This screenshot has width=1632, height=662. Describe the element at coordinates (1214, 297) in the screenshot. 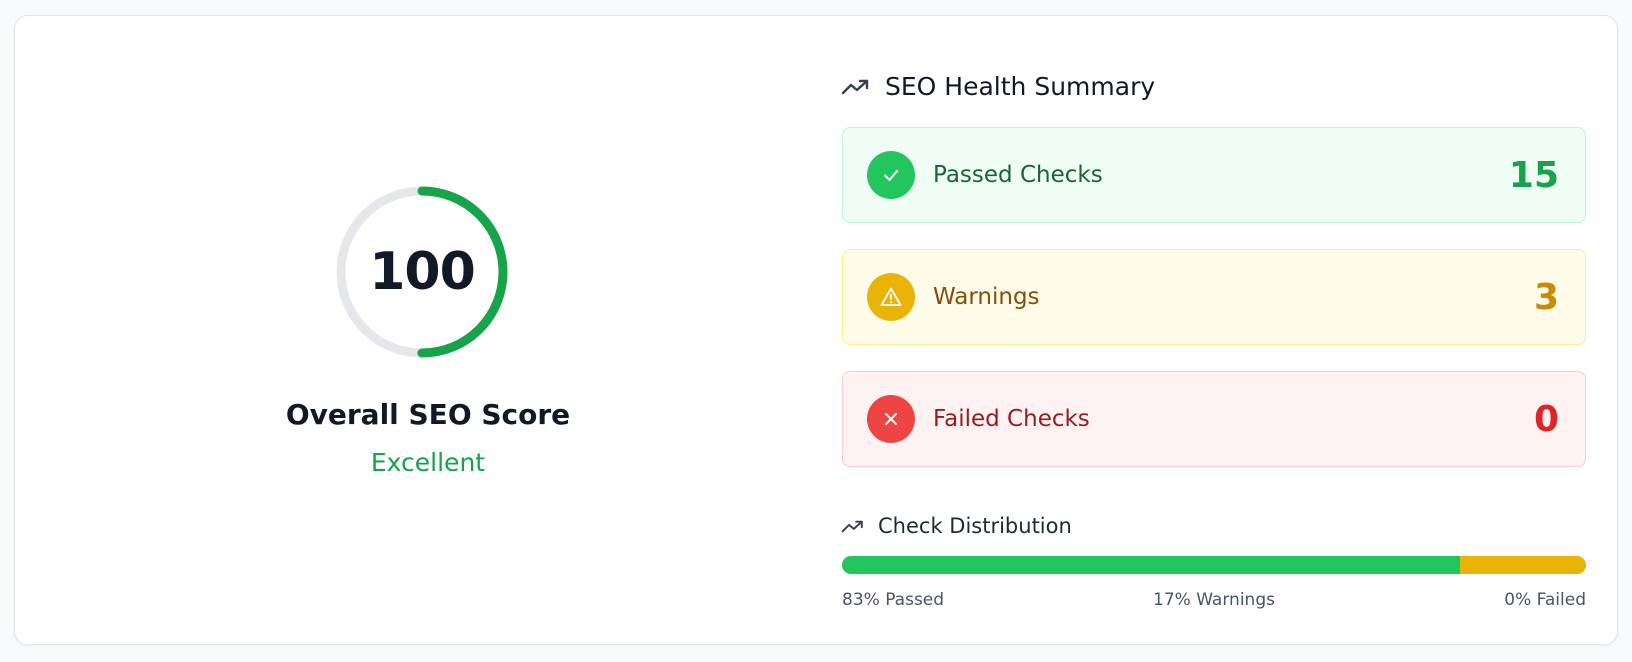

I see `warnings-card: Warnings 3` at that location.